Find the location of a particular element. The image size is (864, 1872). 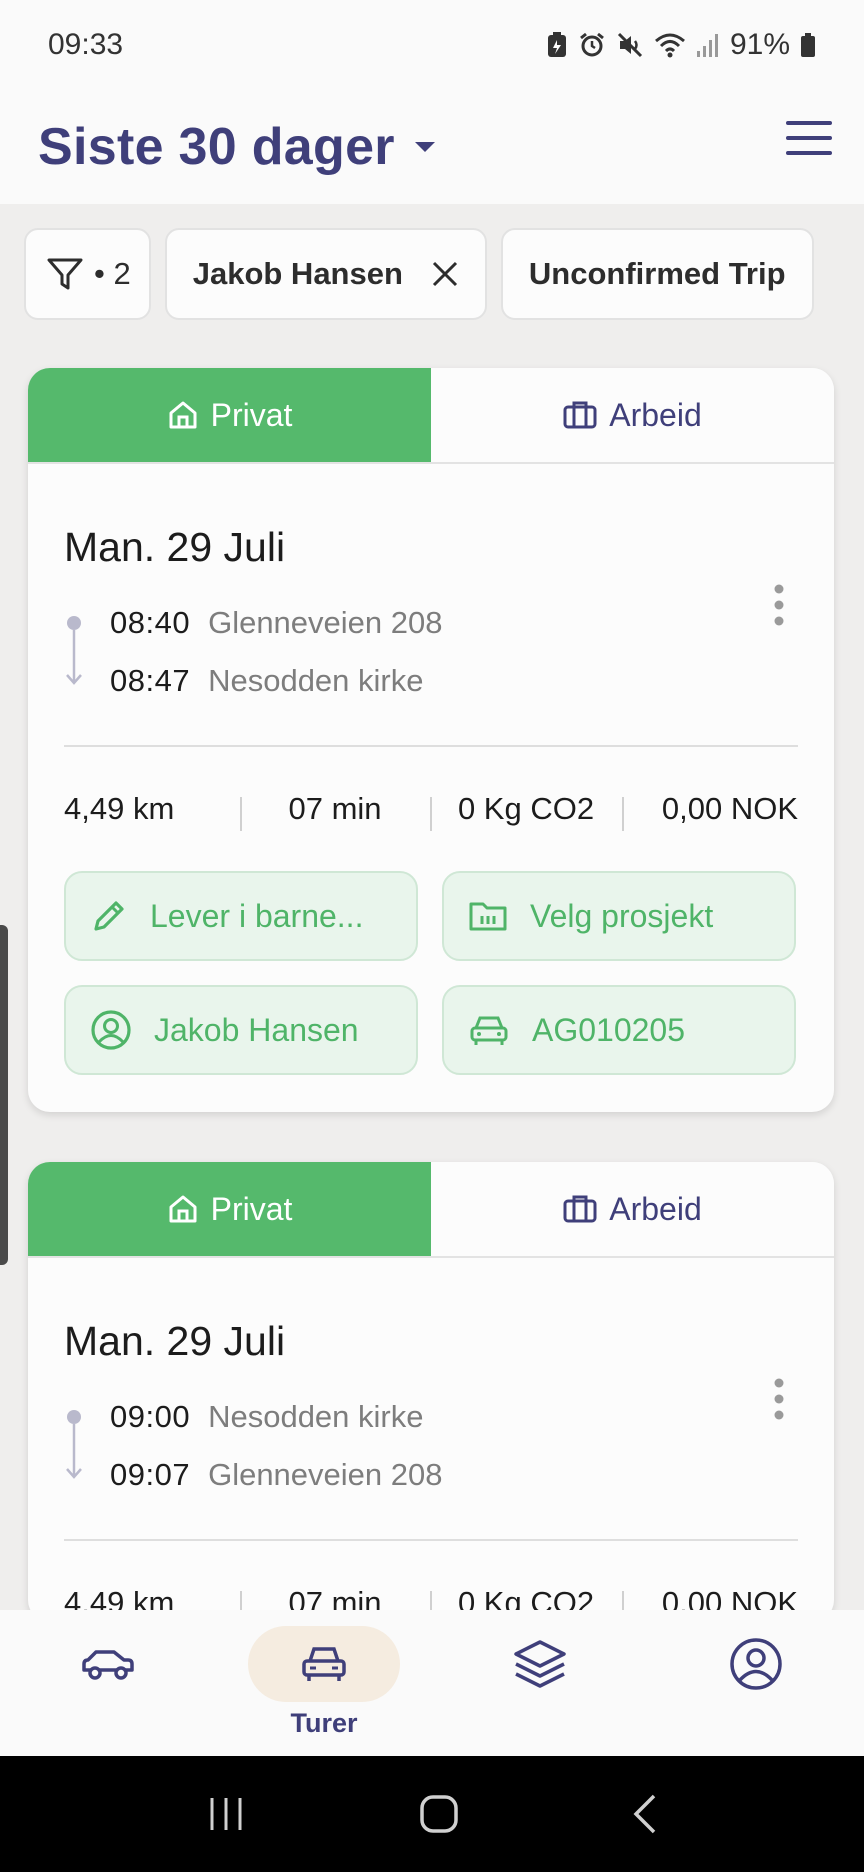

end-address: Nesodden kirke is located at coordinates (316, 680).